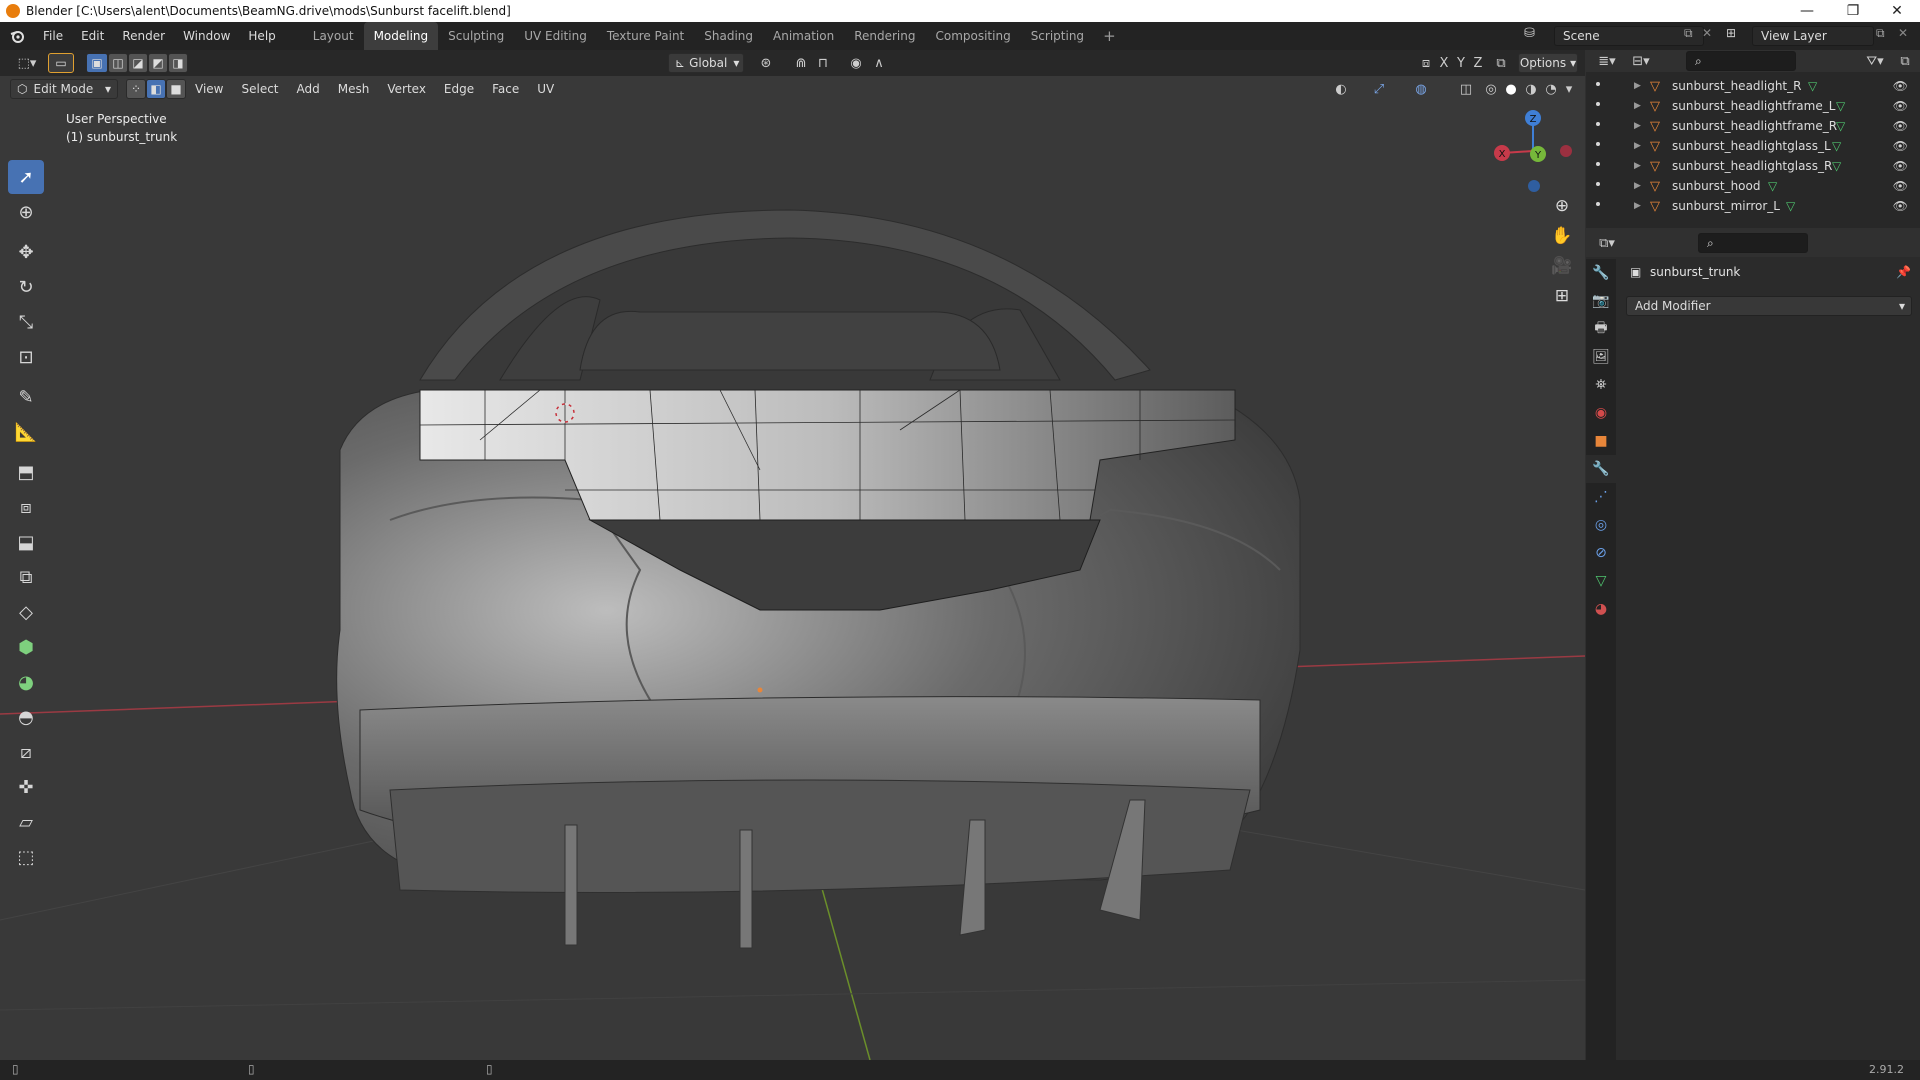 The image size is (1920, 1080). I want to click on menu-window: Window, so click(206, 36).